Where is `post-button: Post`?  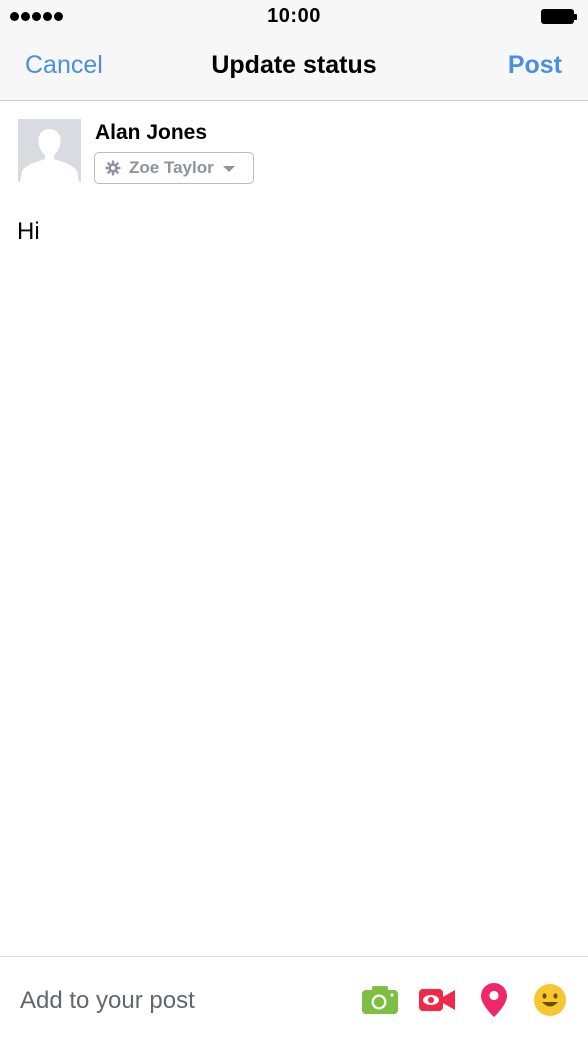
post-button: Post is located at coordinates (535, 65).